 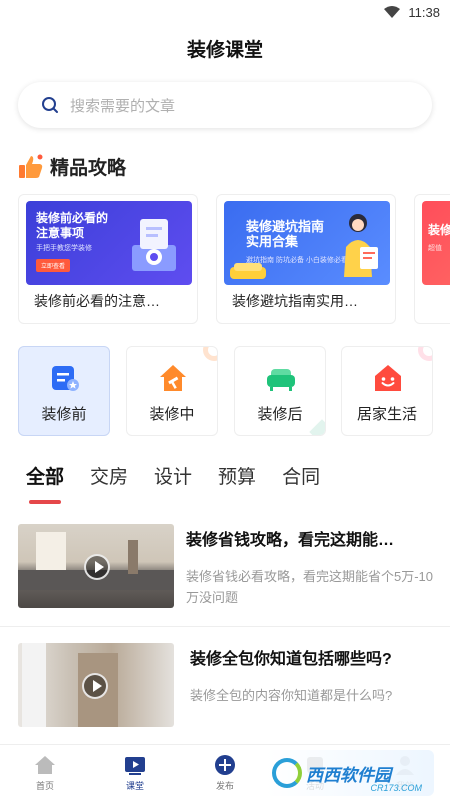 What do you see at coordinates (31, 166) in the screenshot?
I see `thumbs-up-icon` at bounding box center [31, 166].